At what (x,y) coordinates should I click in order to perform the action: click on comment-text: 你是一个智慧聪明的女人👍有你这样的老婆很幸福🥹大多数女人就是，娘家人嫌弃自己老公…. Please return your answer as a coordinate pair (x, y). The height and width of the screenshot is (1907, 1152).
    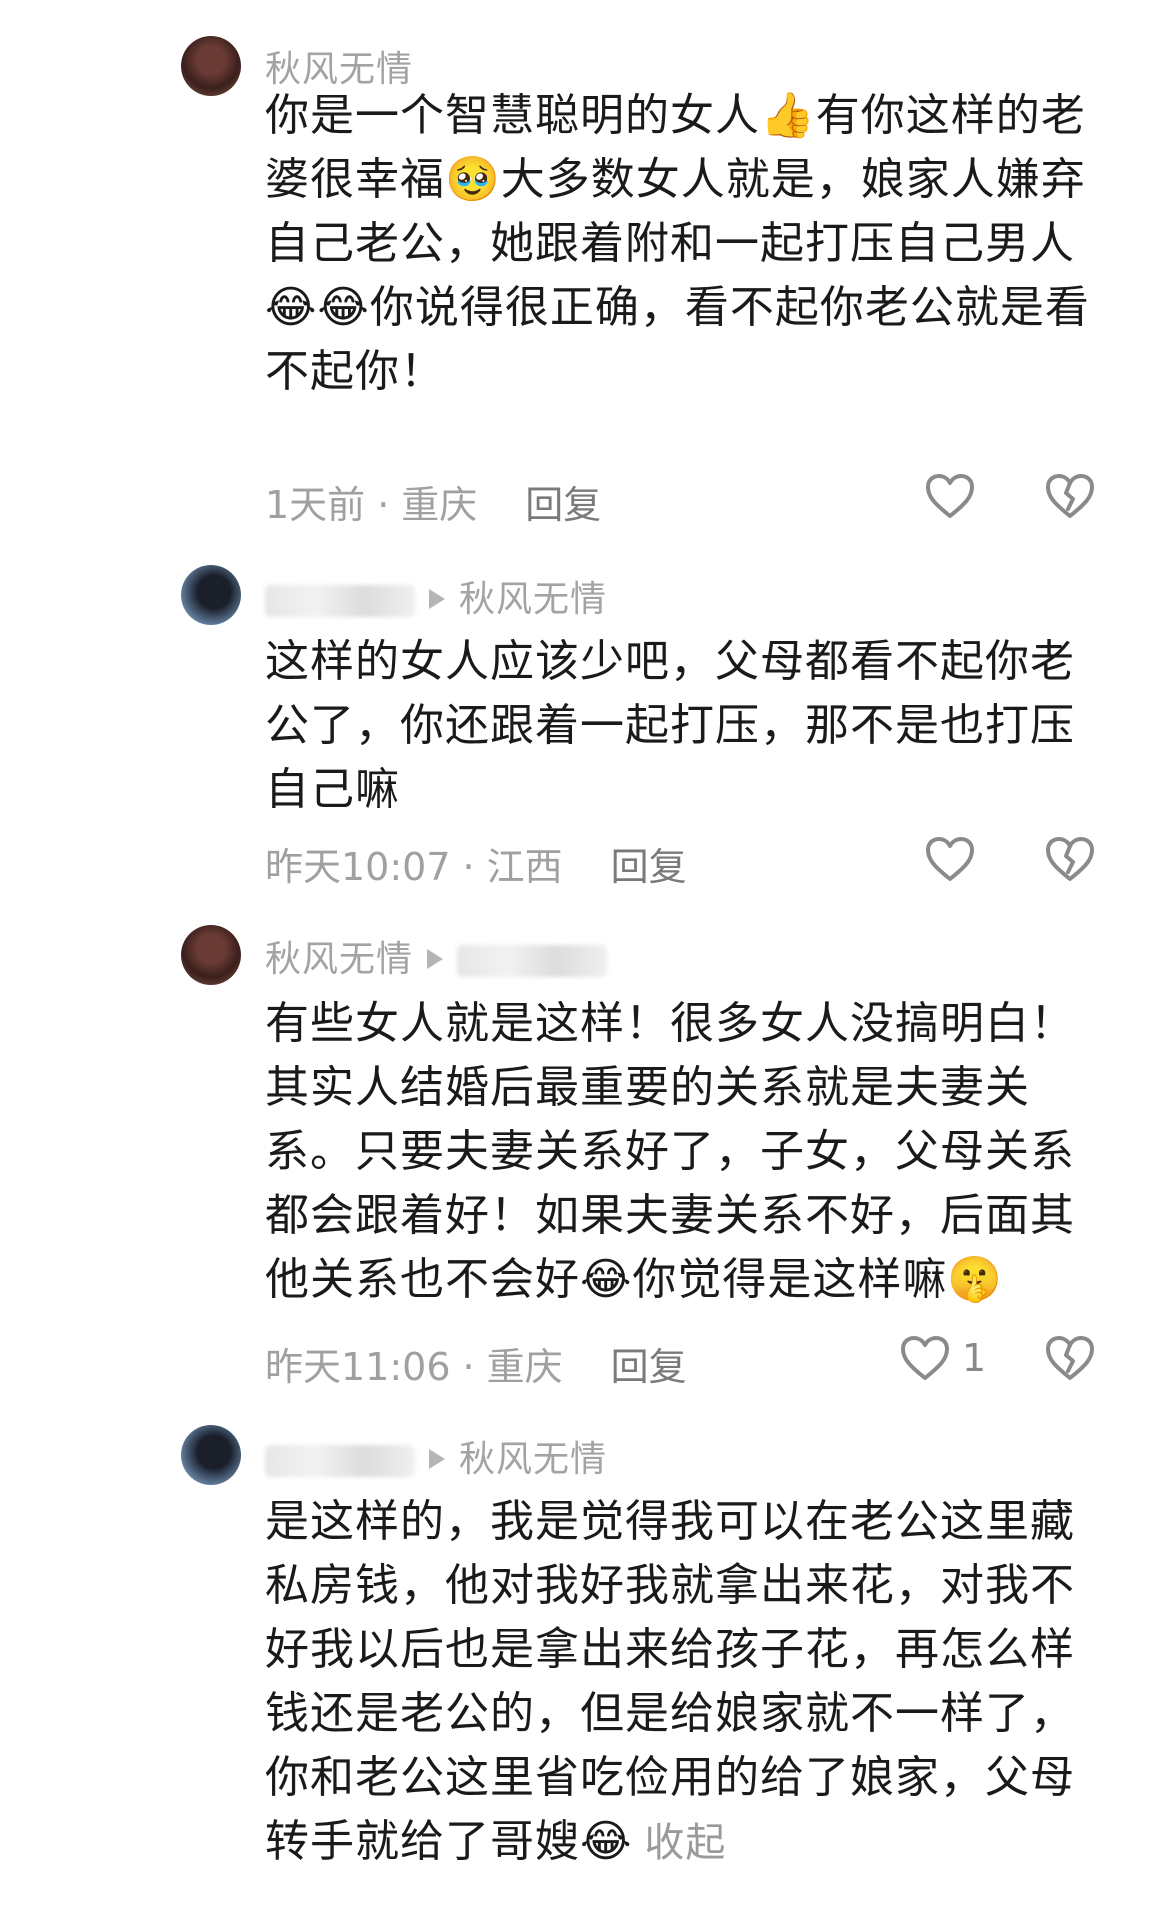
    Looking at the image, I should click on (677, 243).